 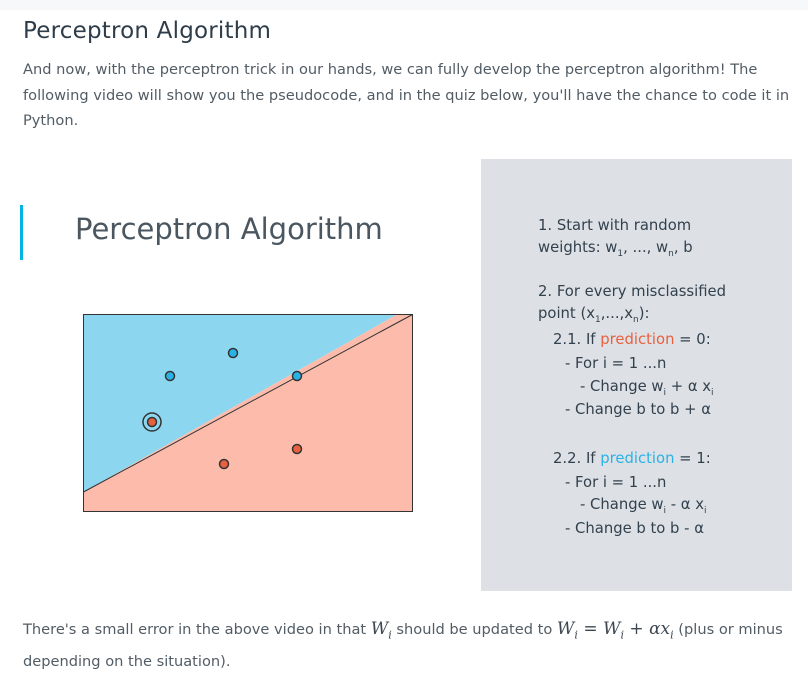 I want to click on step-2-2-change-bias: - Change b to b - α, so click(x=634, y=529).